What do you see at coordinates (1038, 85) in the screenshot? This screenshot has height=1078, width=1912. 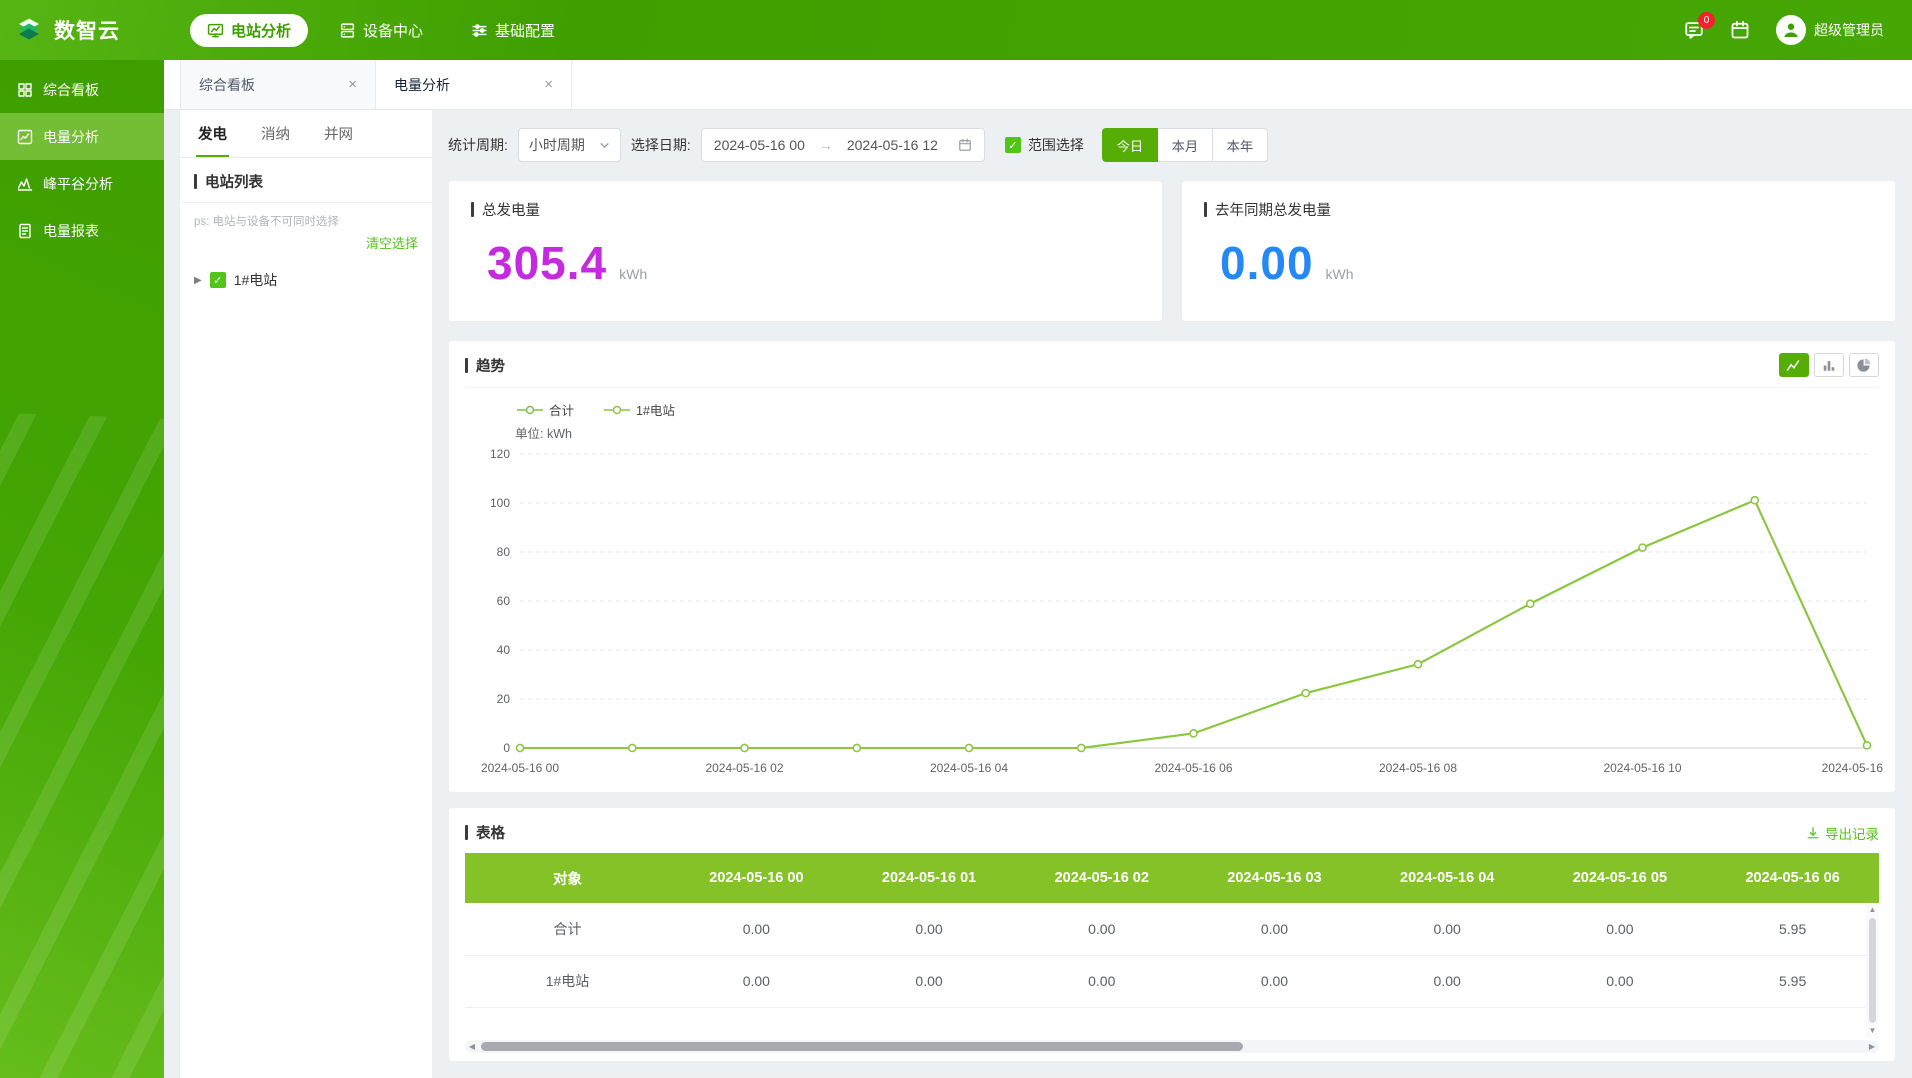 I see `workspace-tab-strip: 综合看板 × 电量分析 ×` at bounding box center [1038, 85].